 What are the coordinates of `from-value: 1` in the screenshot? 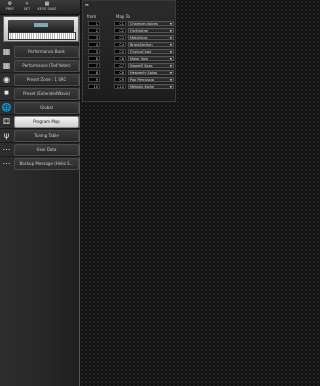 It's located at (94, 23).